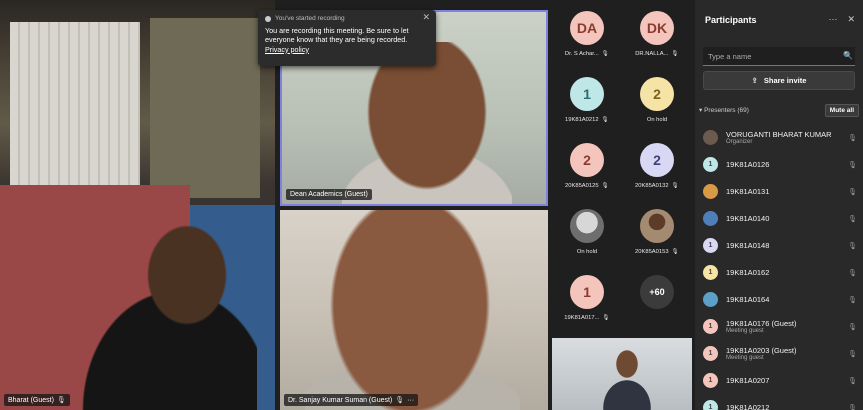 Image resolution: width=863 pixels, height=410 pixels. I want to click on search-icon: 🔍, so click(851, 55).